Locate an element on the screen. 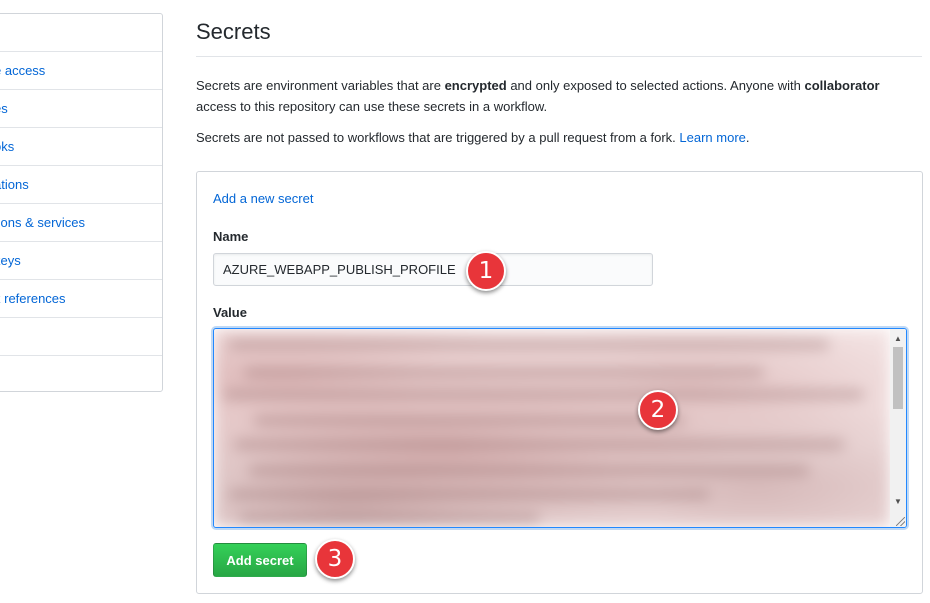  sidebar-item-6: keys is located at coordinates (81, 261).